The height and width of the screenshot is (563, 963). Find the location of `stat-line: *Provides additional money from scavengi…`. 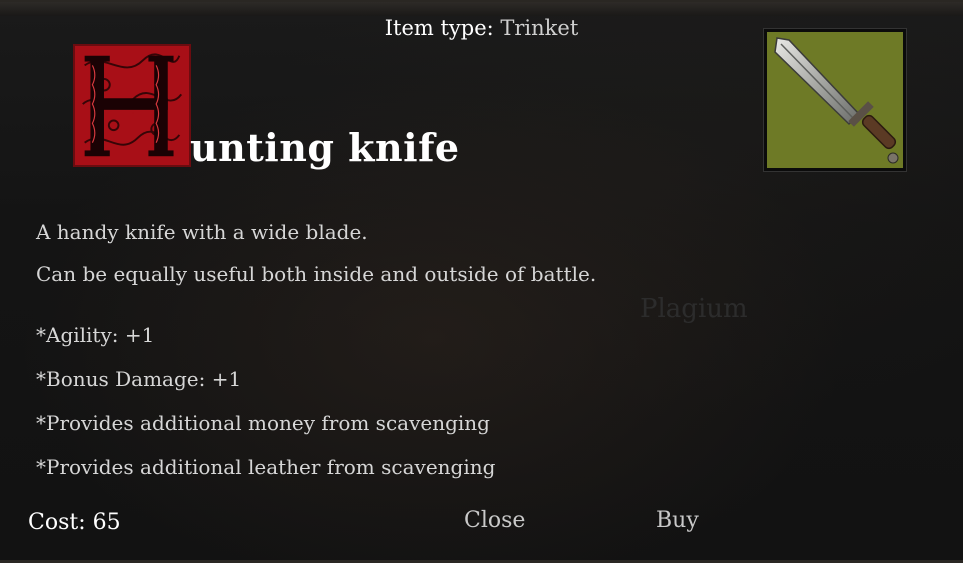

stat-line: *Provides additional money from scavengi… is located at coordinates (263, 423).